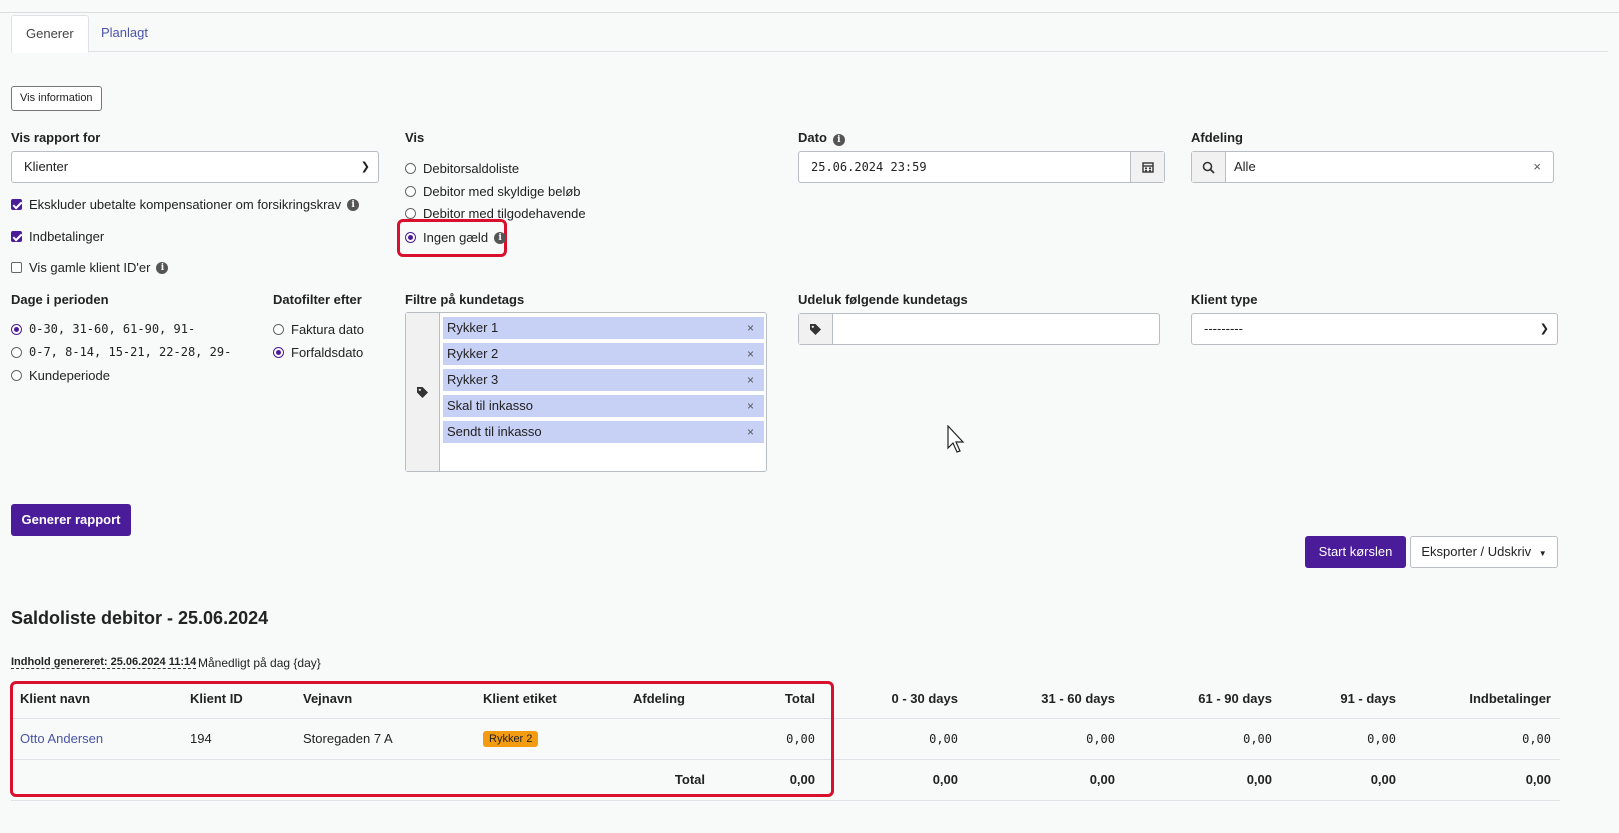 The width and height of the screenshot is (1619, 833). I want to click on checkbox-unchecked, so click(16, 267).